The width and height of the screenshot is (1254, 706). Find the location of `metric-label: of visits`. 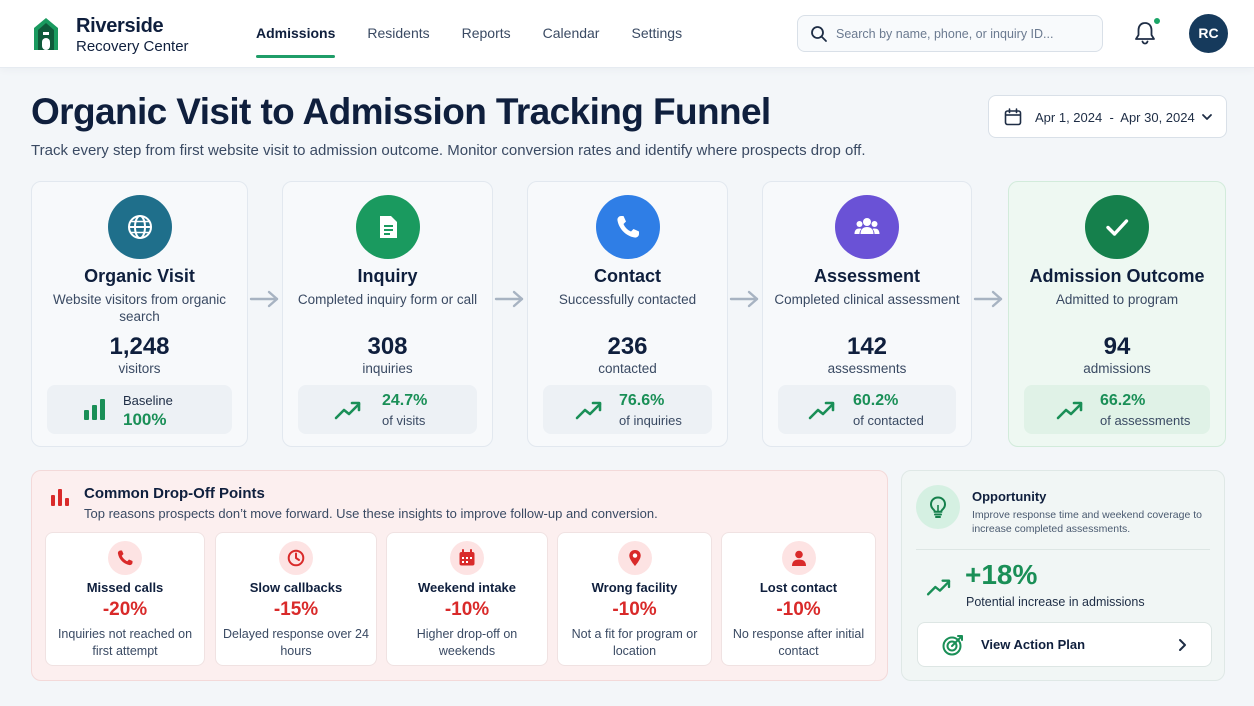

metric-label: of visits is located at coordinates (404, 420).